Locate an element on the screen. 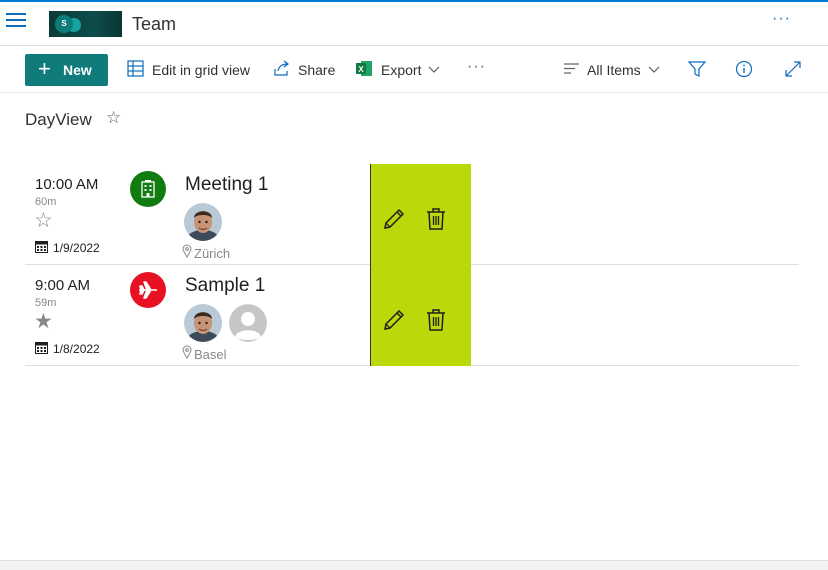 This screenshot has height=570, width=828. grid-icon is located at coordinates (135, 68).